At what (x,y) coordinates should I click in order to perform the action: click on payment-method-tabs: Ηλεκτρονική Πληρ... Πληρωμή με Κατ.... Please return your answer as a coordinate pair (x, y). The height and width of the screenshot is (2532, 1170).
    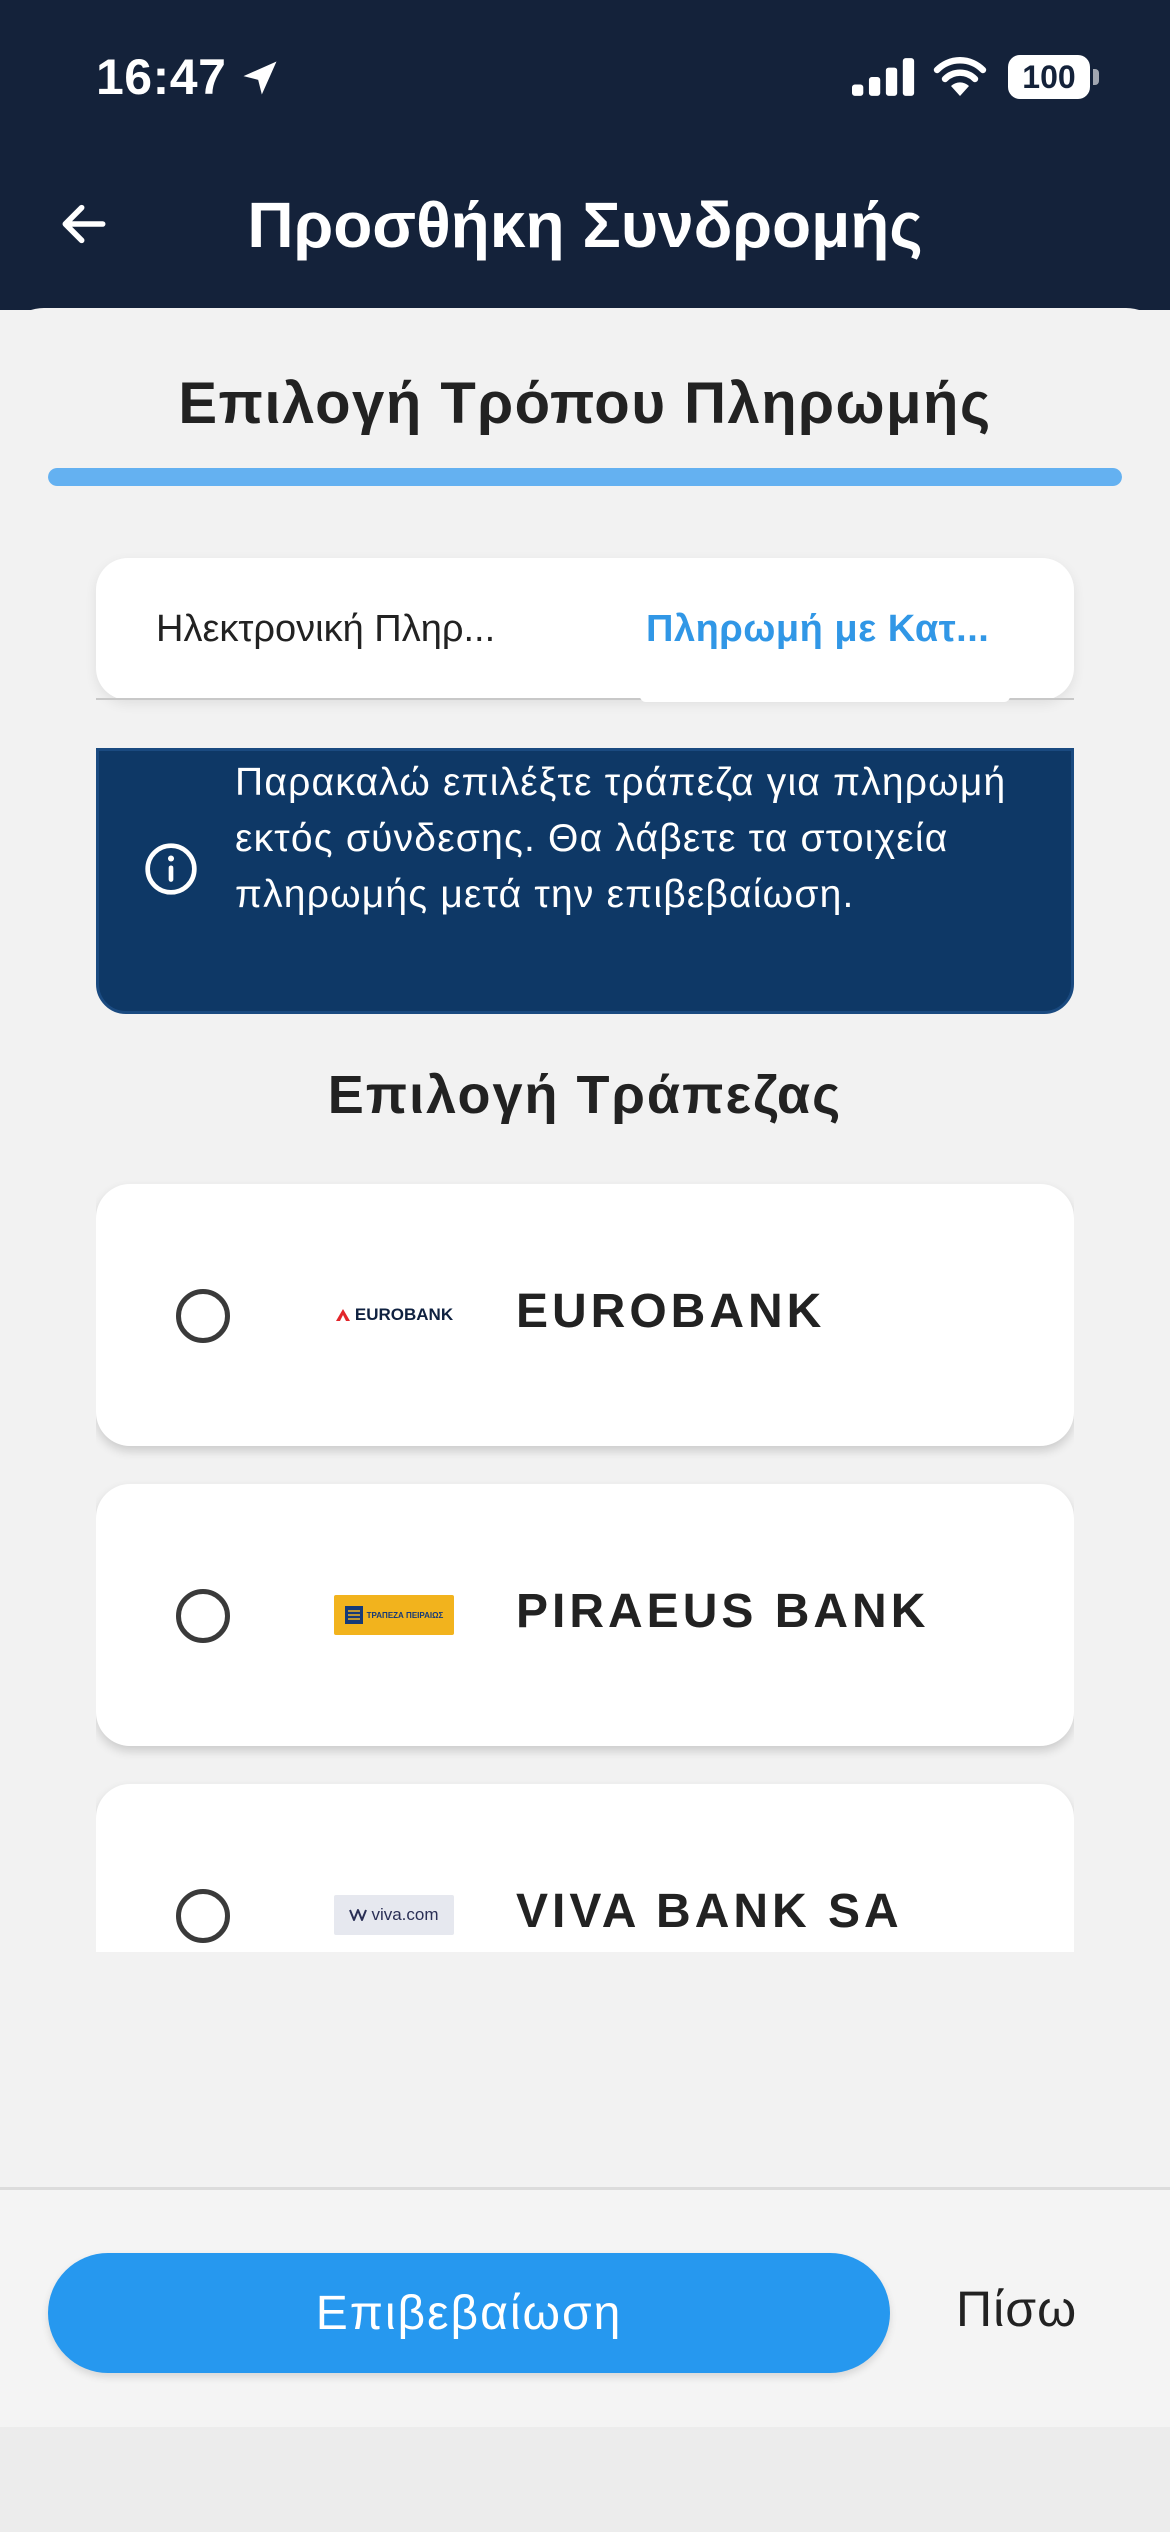
    Looking at the image, I should click on (585, 629).